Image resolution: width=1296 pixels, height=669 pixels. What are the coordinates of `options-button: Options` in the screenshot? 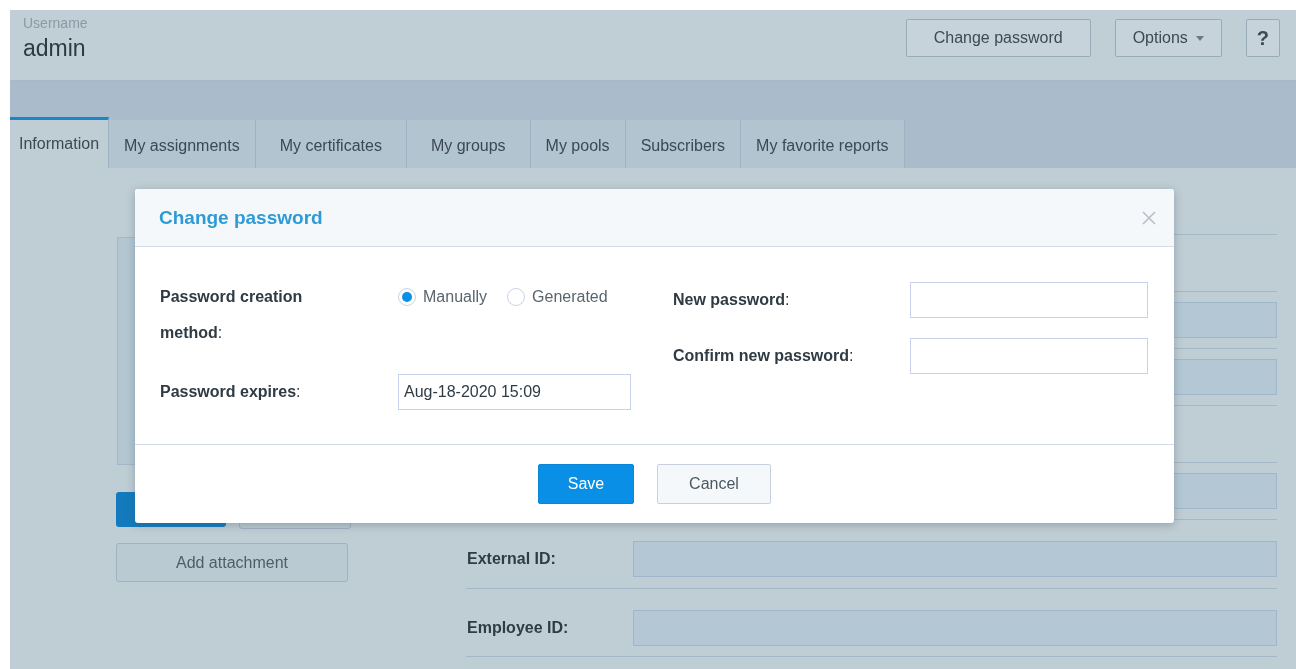 It's located at (1168, 38).